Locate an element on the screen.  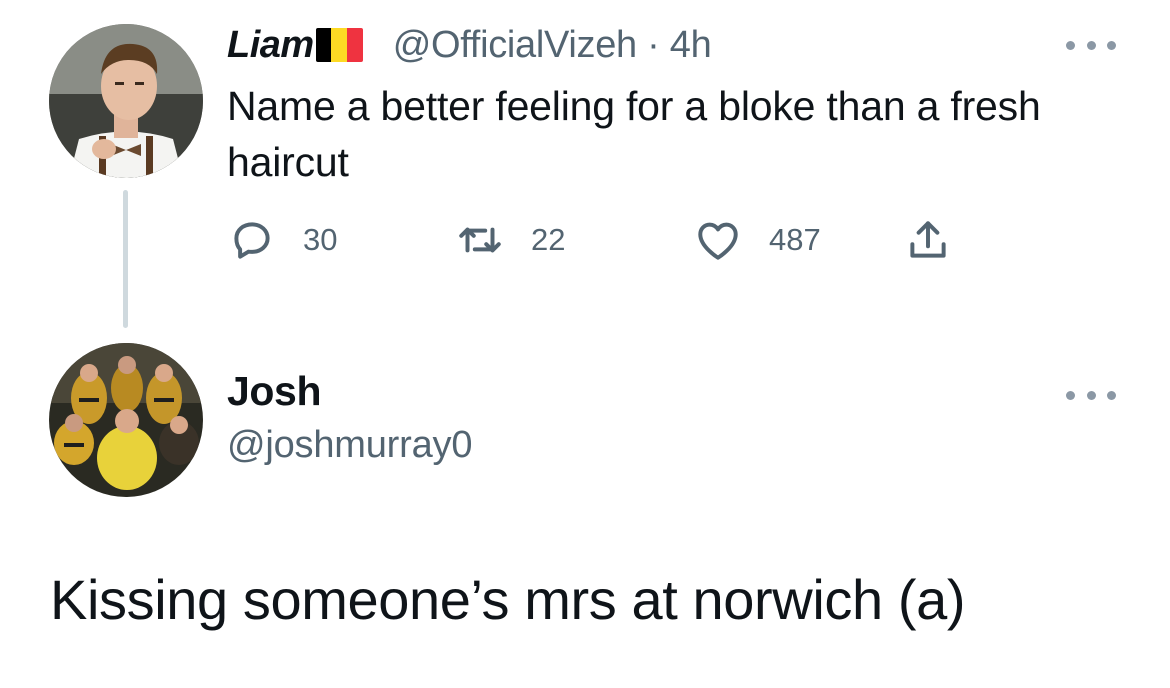
share-icon is located at coordinates (928, 240).